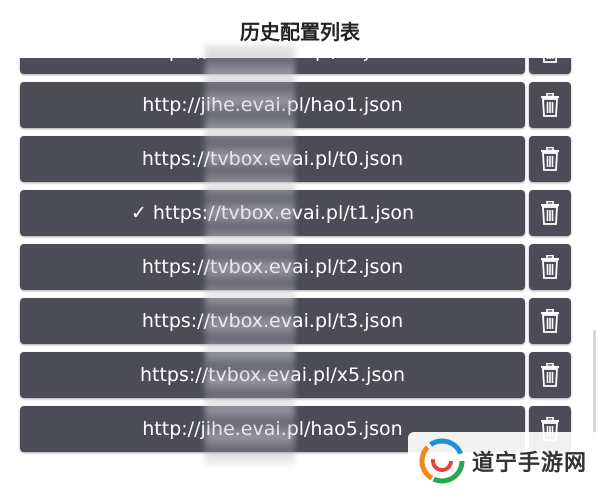 The height and width of the screenshot is (490, 600). What do you see at coordinates (272, 105) in the screenshot?
I see `config-url-button: http://jihe.evai.pl/hao1.json` at bounding box center [272, 105].